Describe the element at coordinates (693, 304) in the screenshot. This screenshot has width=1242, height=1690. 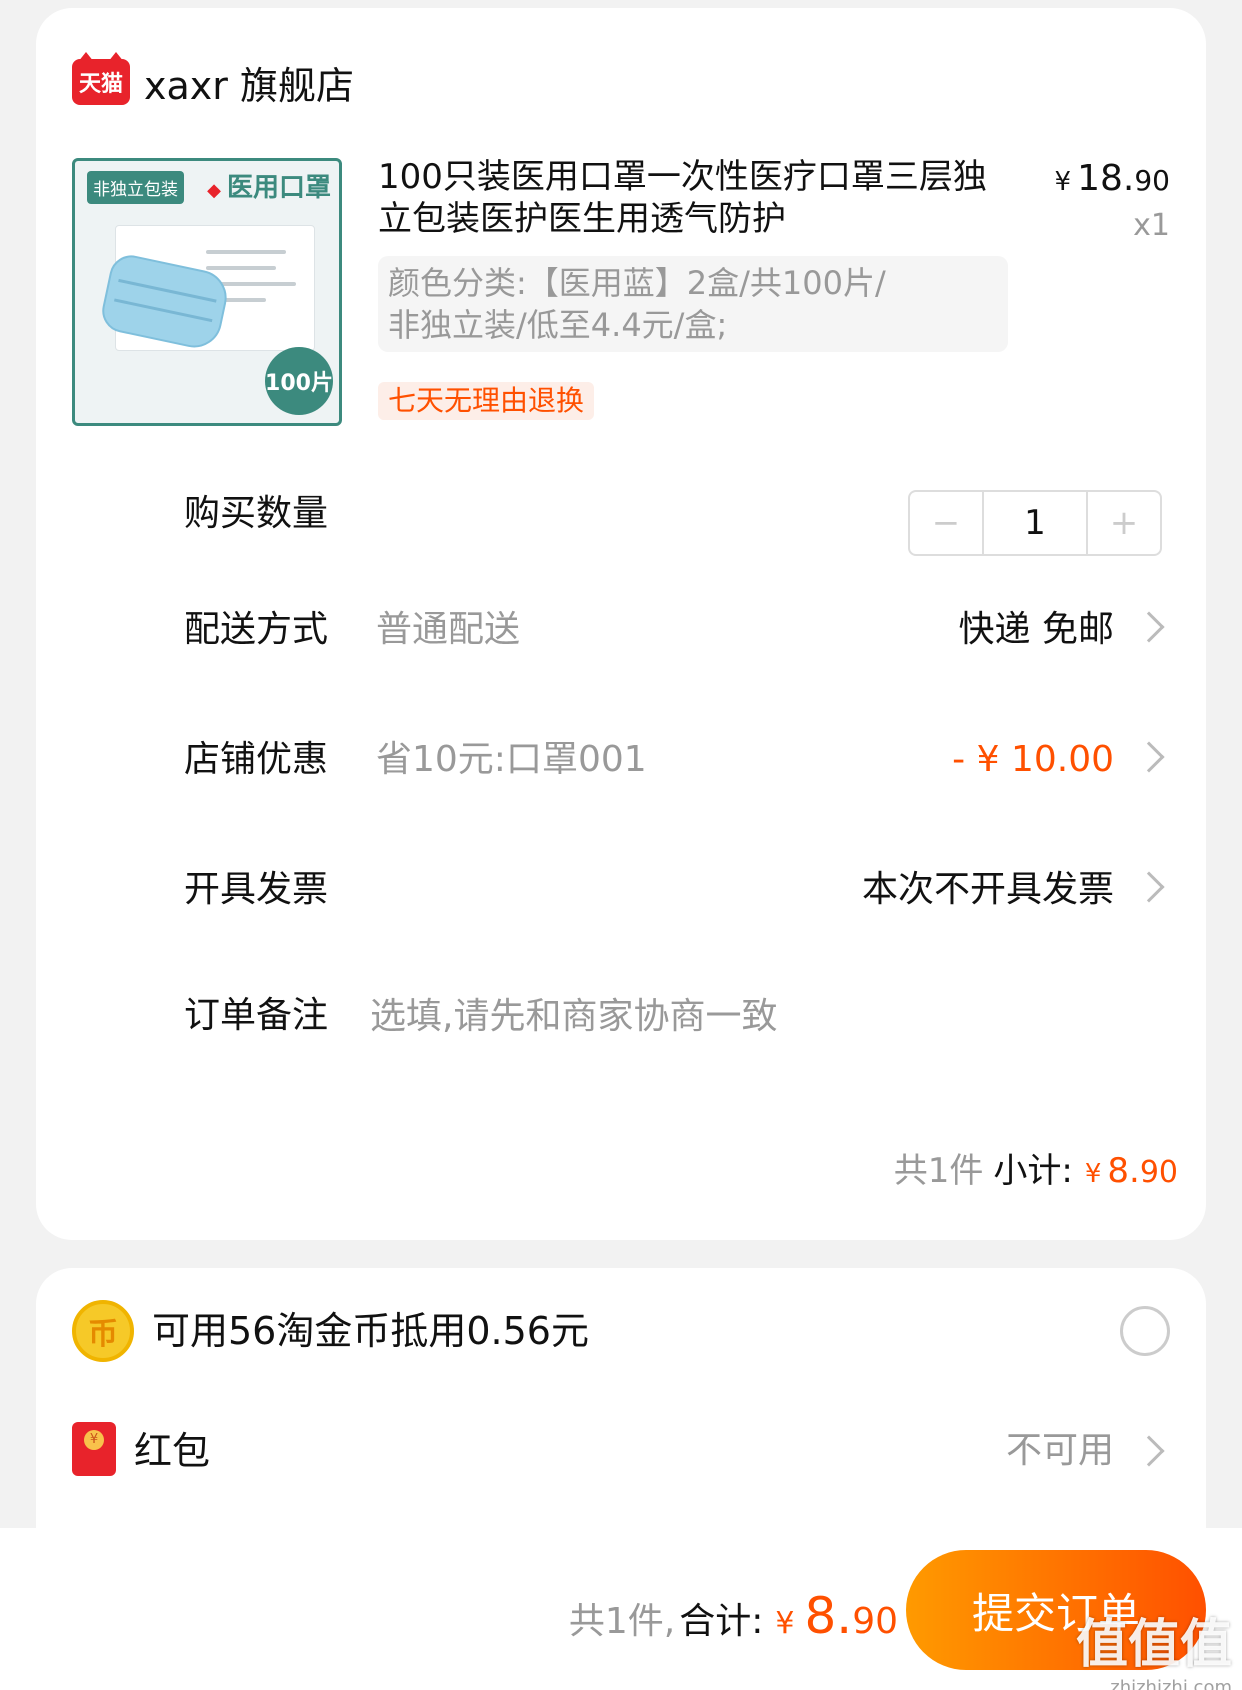
I see `sku-selection: 颜色分类:【医用蓝】2盒/共100片/ 非独立装/低至4.4元/盒;` at that location.